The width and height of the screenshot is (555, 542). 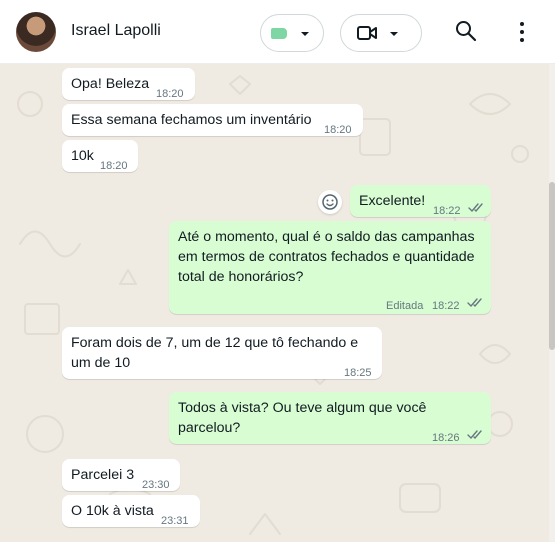 I want to click on message-time: 23:31, so click(x=175, y=521).